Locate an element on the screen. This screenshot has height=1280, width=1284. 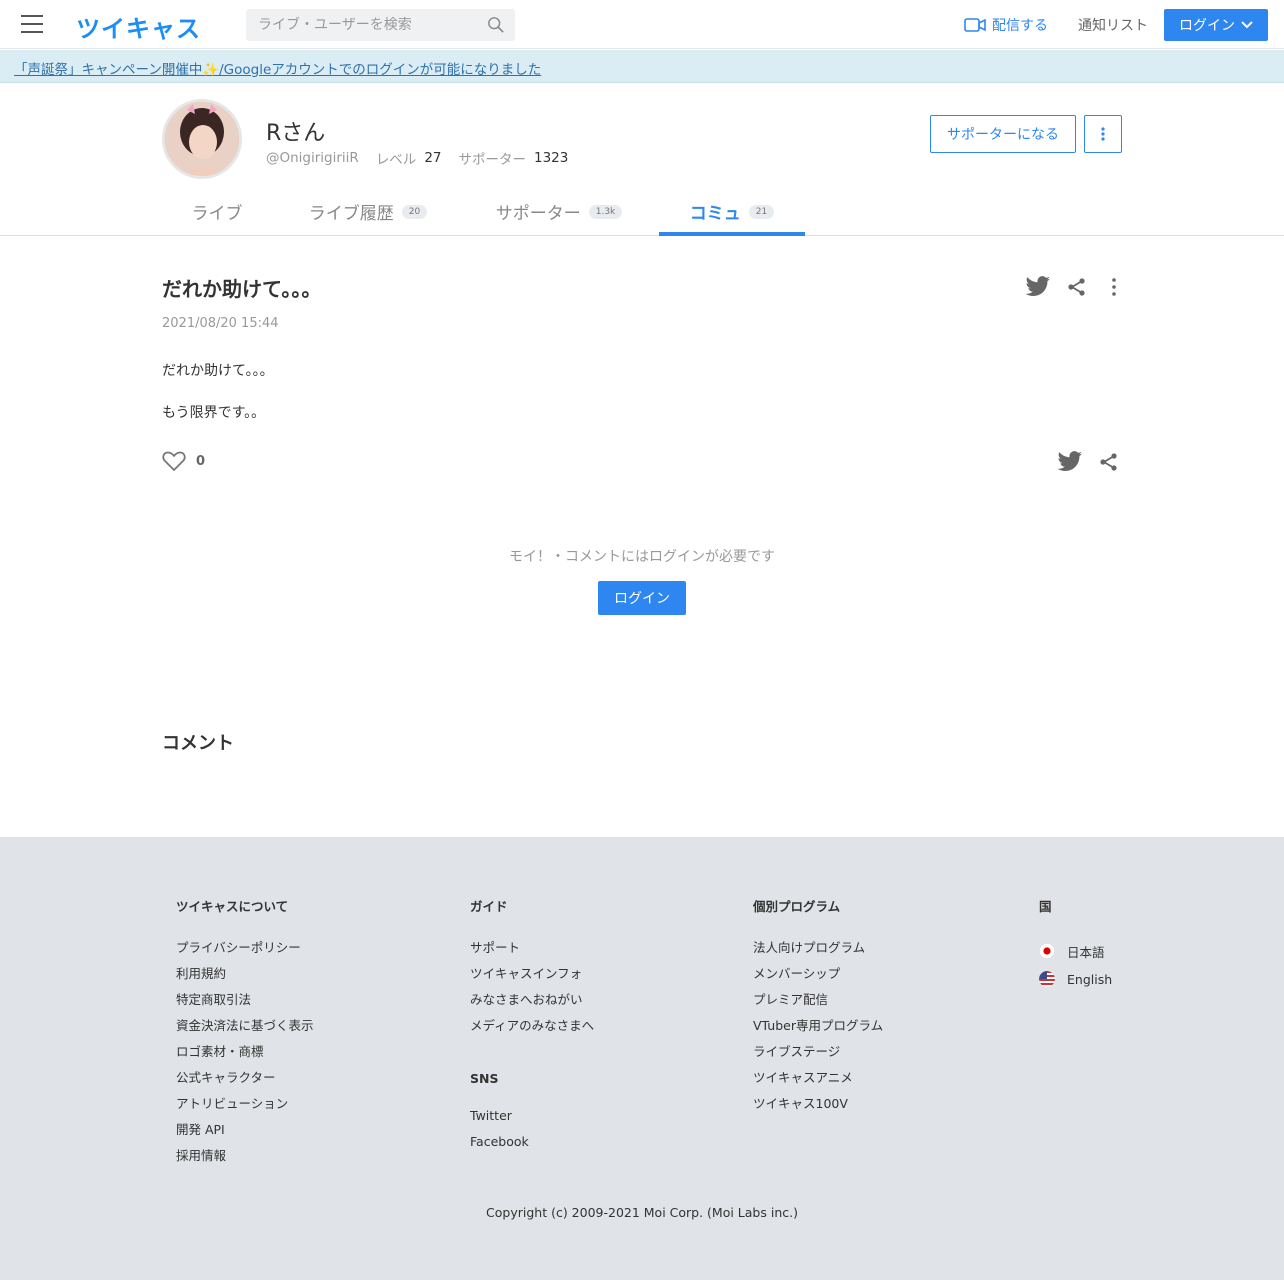
footer-link-livestage: ライブステージ is located at coordinates (818, 1054).